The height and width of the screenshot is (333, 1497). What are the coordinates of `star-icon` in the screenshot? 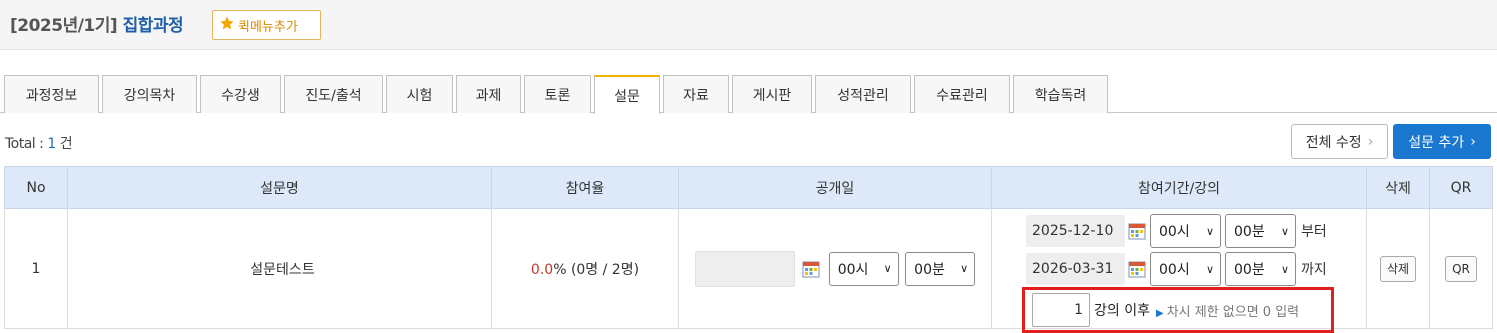 It's located at (227, 25).